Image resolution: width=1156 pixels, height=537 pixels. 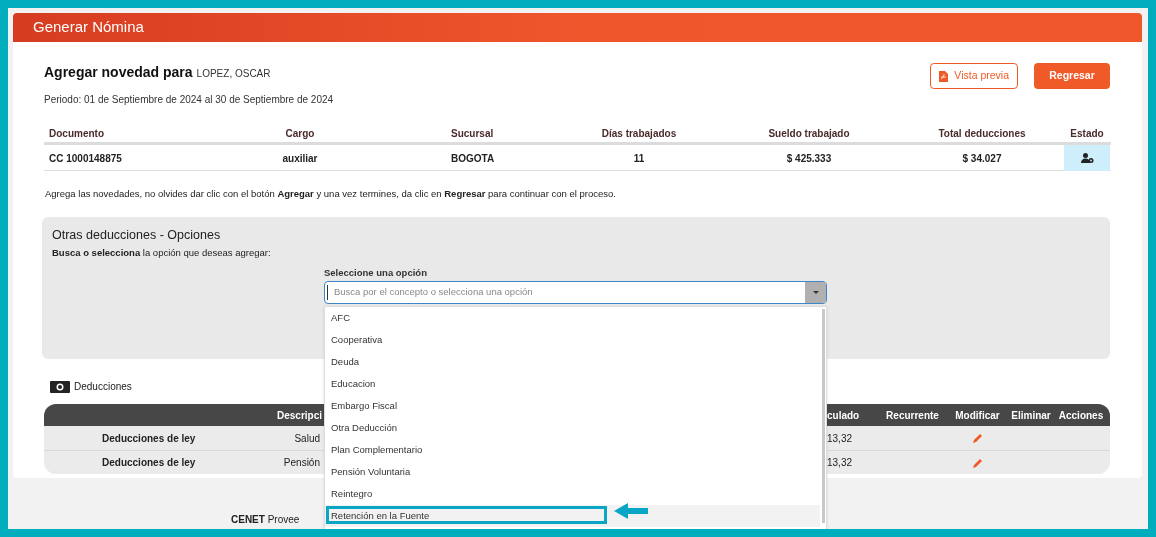 What do you see at coordinates (307, 438) in the screenshot?
I see `table-cell: Salud` at bounding box center [307, 438].